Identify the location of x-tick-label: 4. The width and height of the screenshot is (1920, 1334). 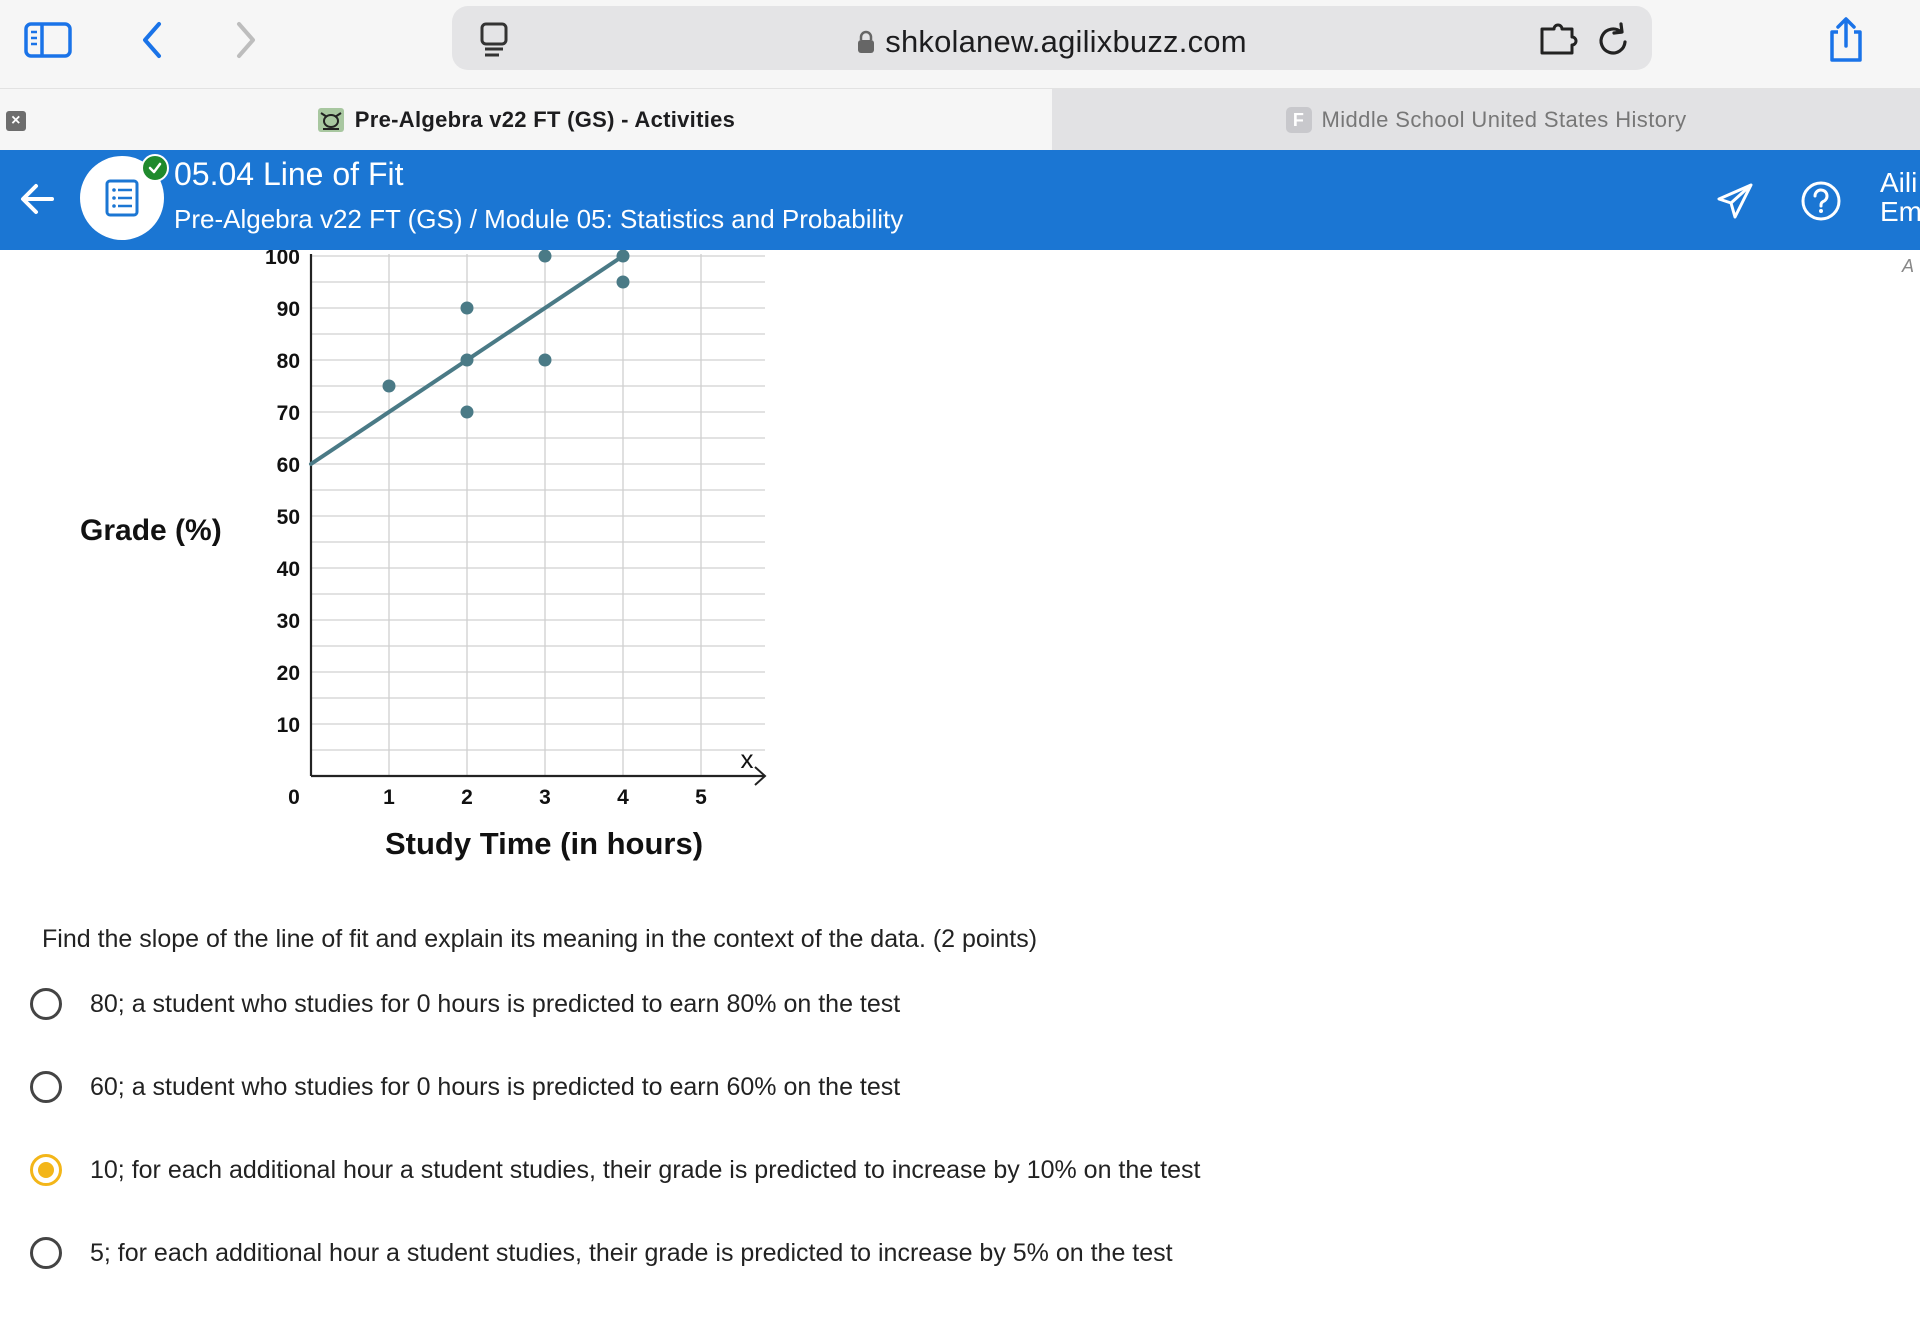
(623, 797).